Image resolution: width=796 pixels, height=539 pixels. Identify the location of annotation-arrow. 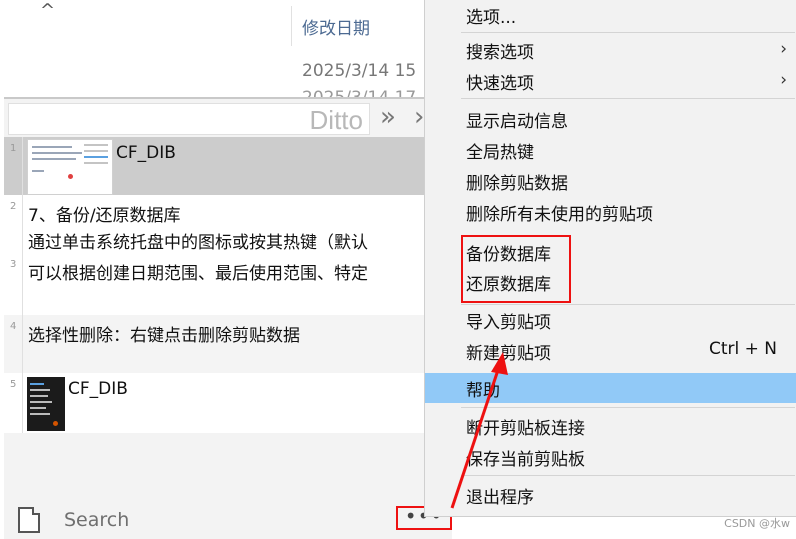
(479, 430).